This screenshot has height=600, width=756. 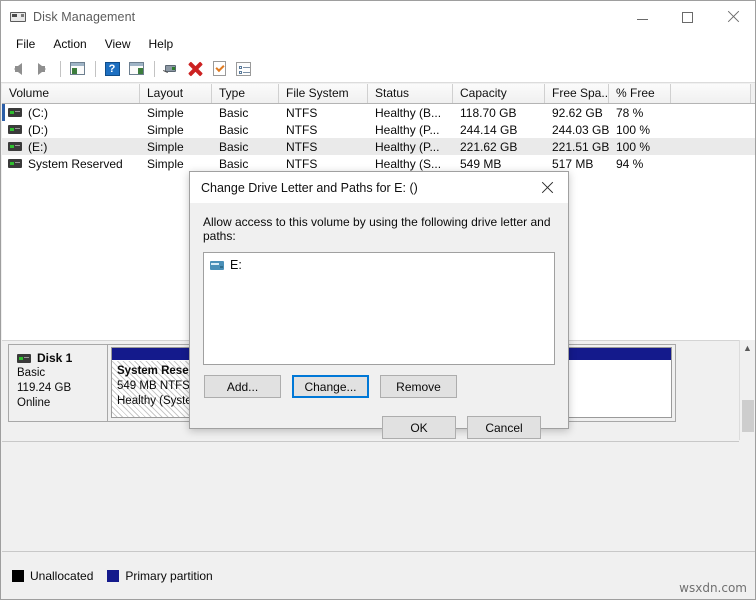 I want to click on legend: Unallocated Primary partition wsxdn.com, so click(x=378, y=575).